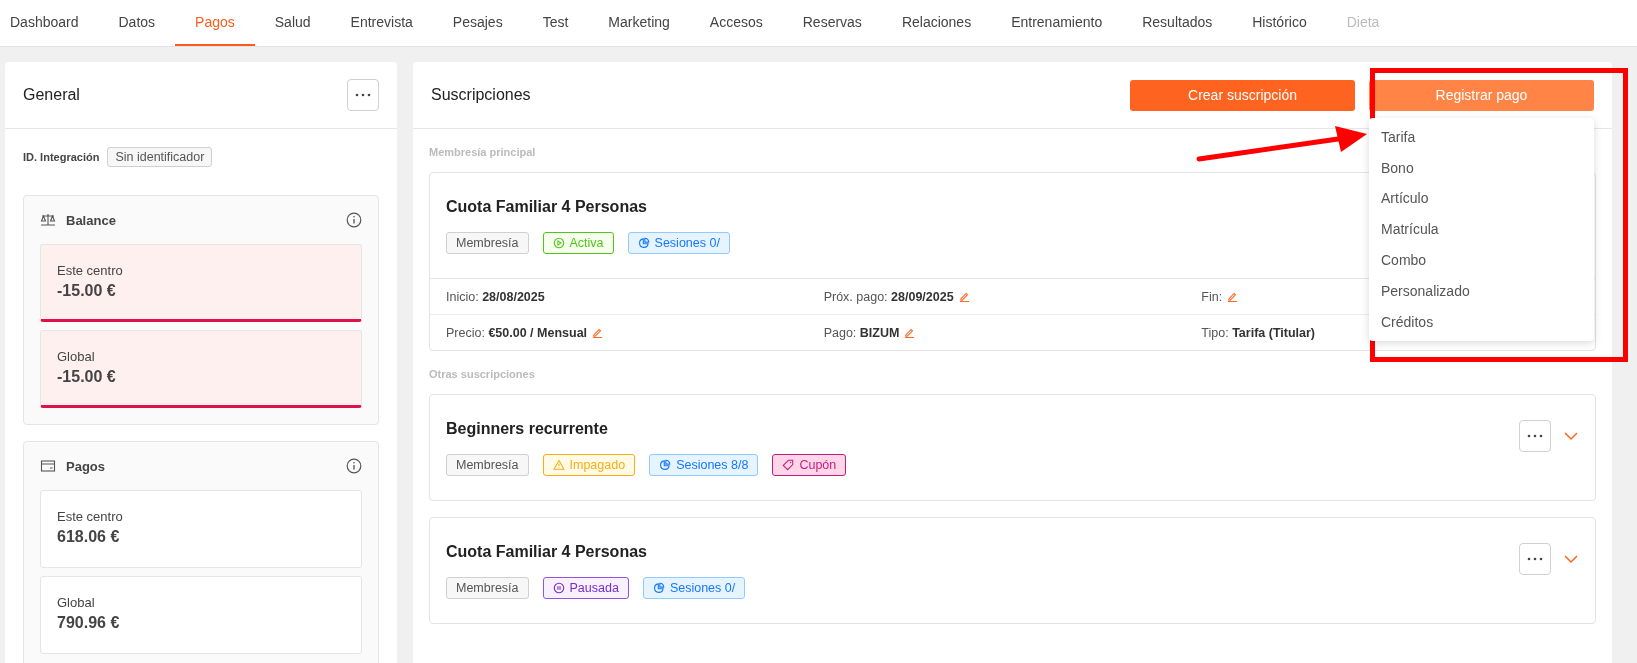  Describe the element at coordinates (48, 220) in the screenshot. I see `scale-icon` at that location.